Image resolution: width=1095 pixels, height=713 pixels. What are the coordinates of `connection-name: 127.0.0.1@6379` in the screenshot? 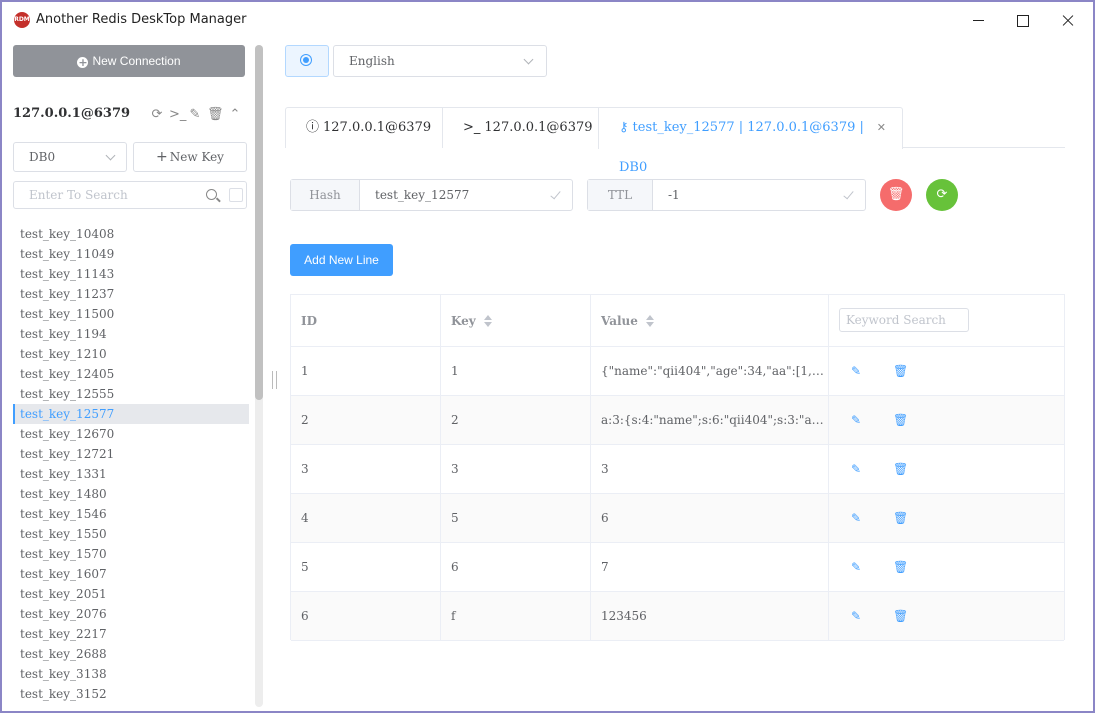 It's located at (71, 113).